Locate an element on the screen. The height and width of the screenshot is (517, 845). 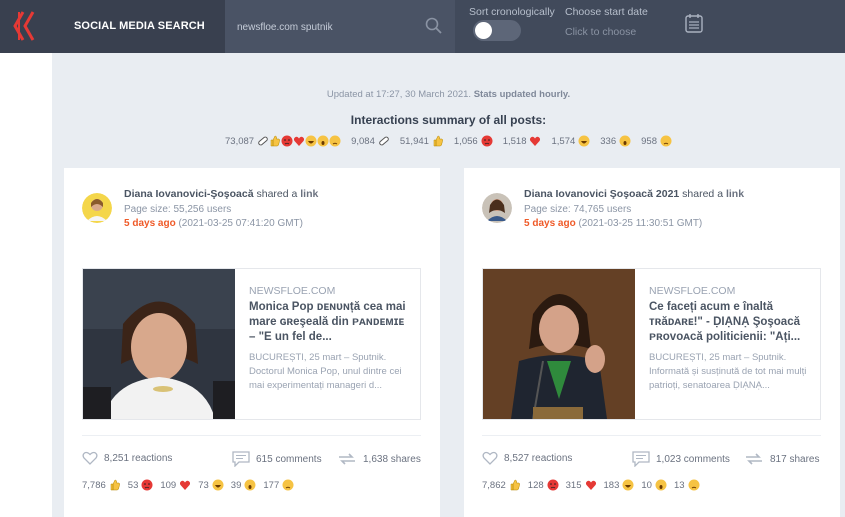
angry-count: 128 is located at coordinates (543, 485).